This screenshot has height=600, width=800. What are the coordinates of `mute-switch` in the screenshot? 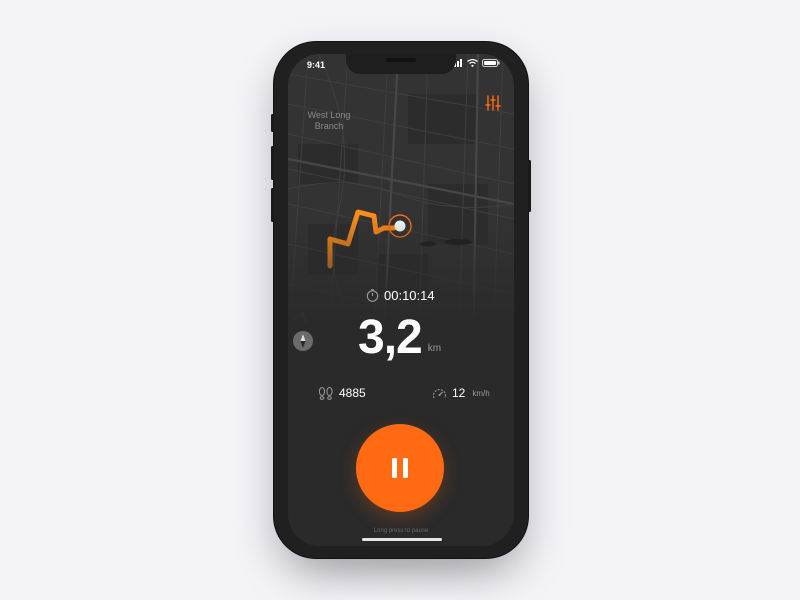 It's located at (272, 123).